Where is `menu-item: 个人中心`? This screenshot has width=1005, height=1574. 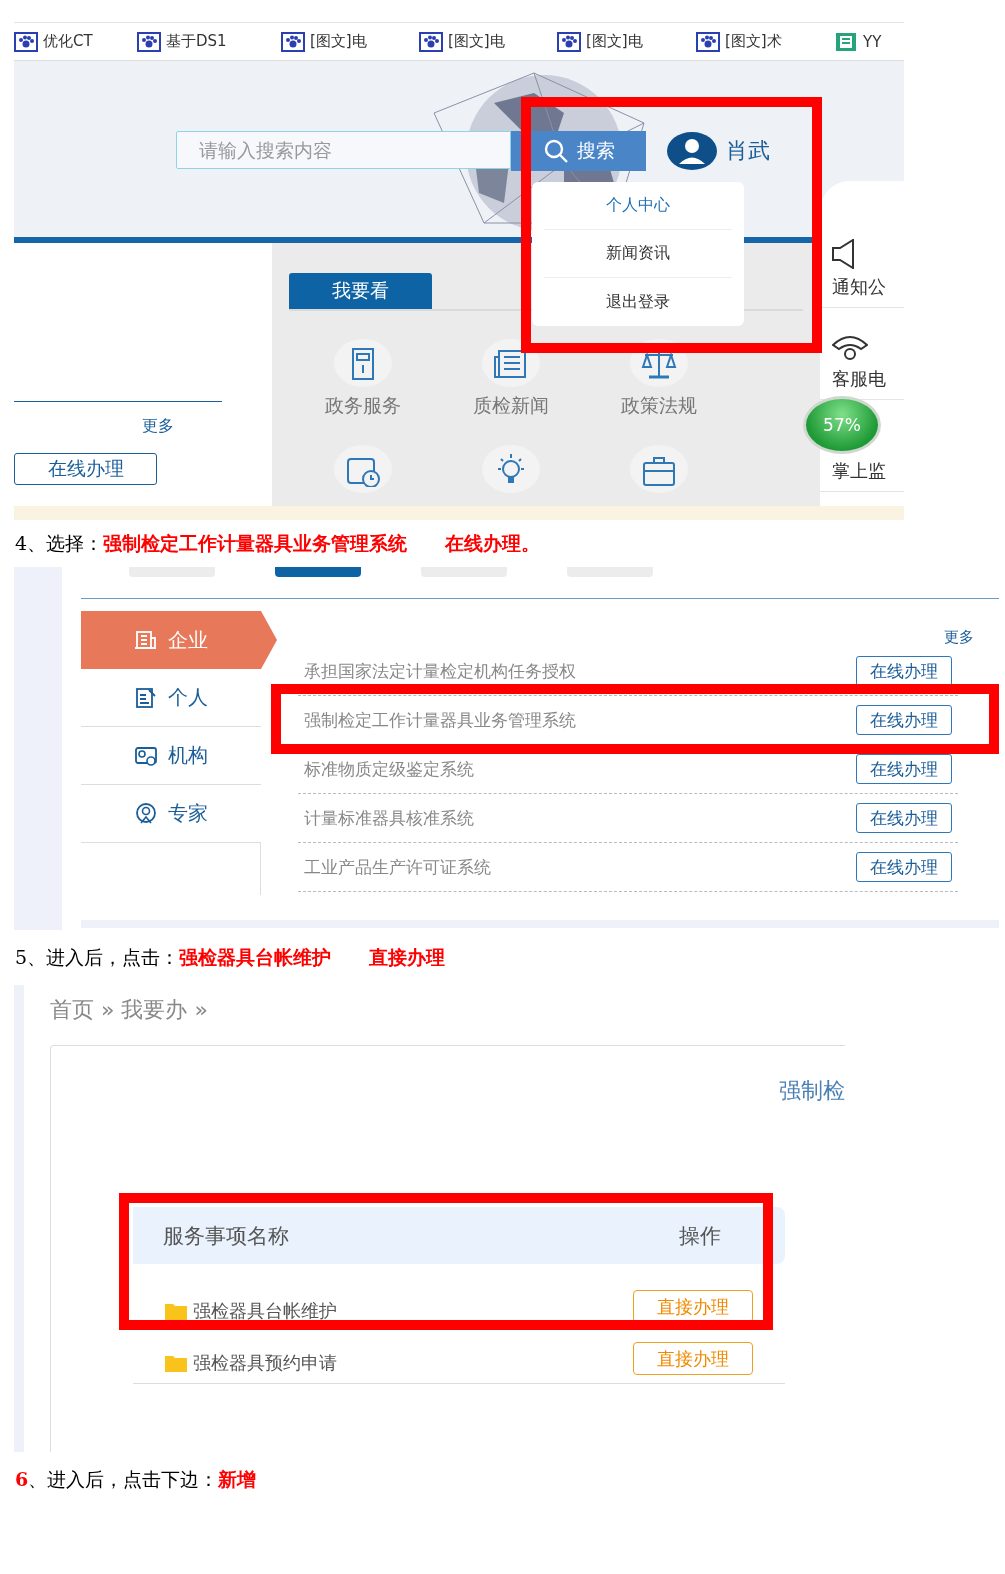
menu-item: 个人中心 is located at coordinates (638, 206).